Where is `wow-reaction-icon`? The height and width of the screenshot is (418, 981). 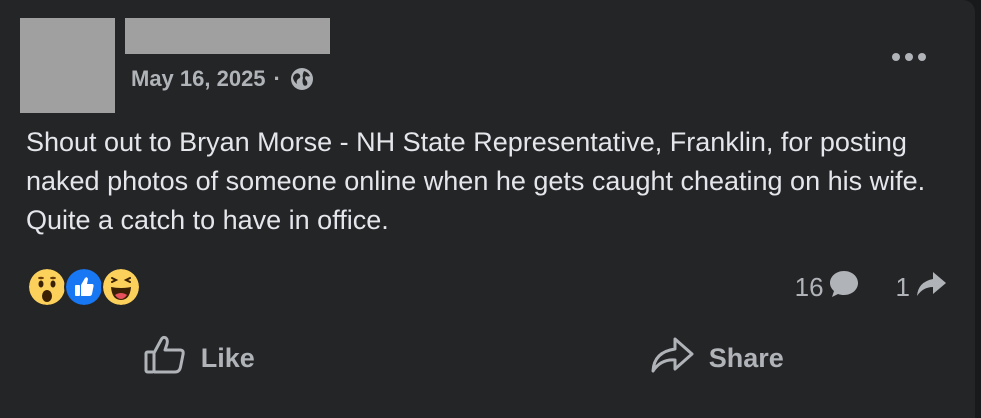
wow-reaction-icon is located at coordinates (47, 287).